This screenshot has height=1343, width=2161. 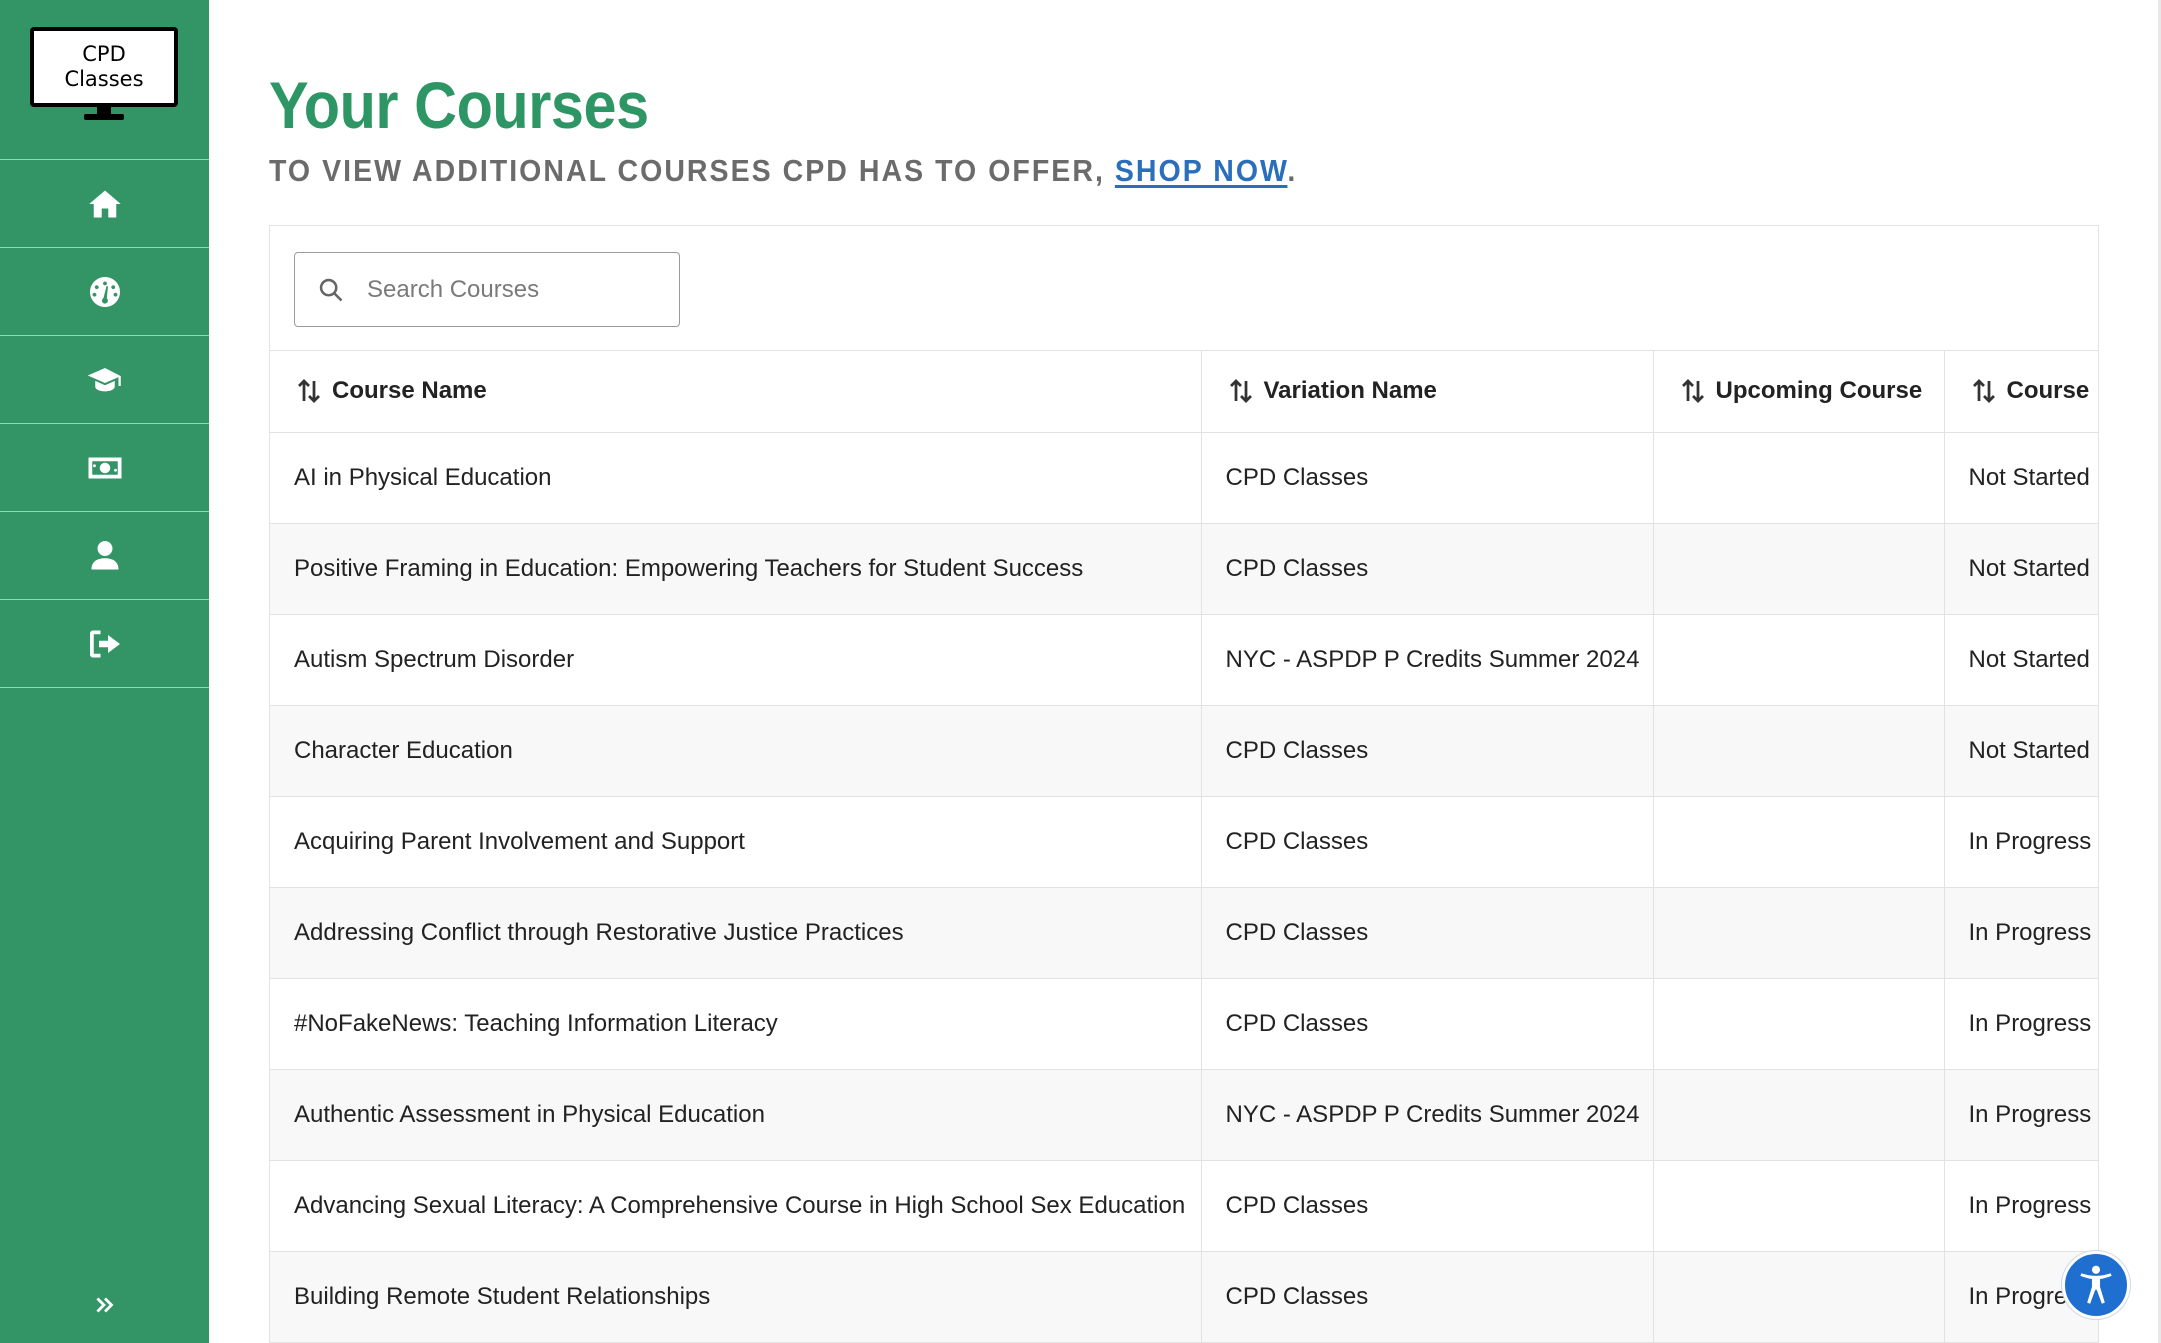 I want to click on accessibility-button, so click(x=2096, y=1285).